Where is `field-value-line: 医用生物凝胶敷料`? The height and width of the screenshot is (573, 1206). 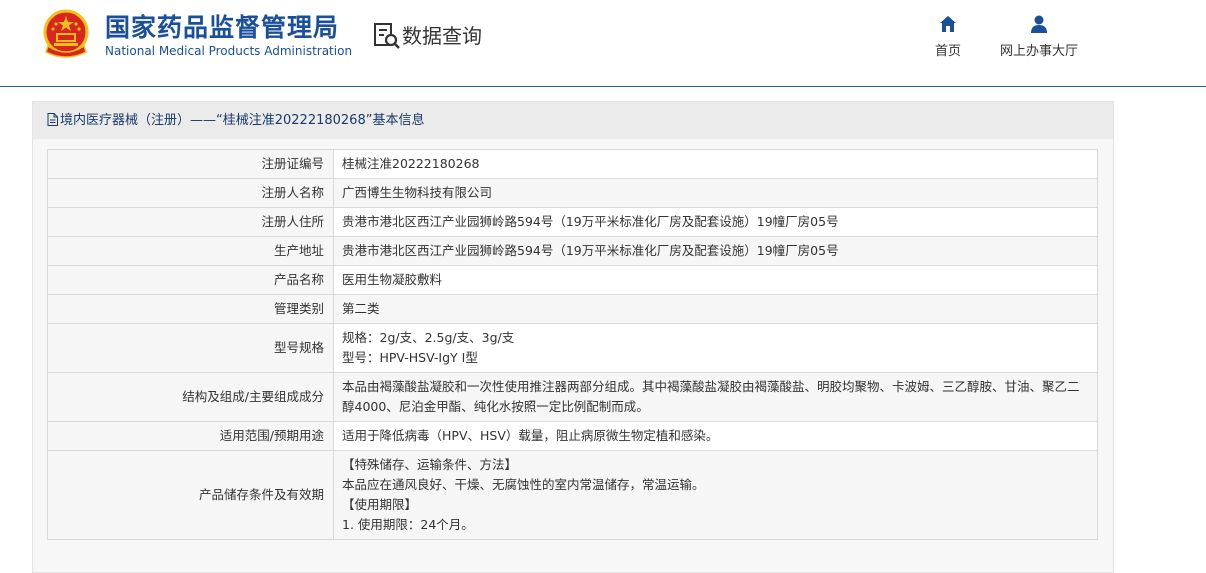
field-value-line: 医用生物凝胶敷料 is located at coordinates (392, 279).